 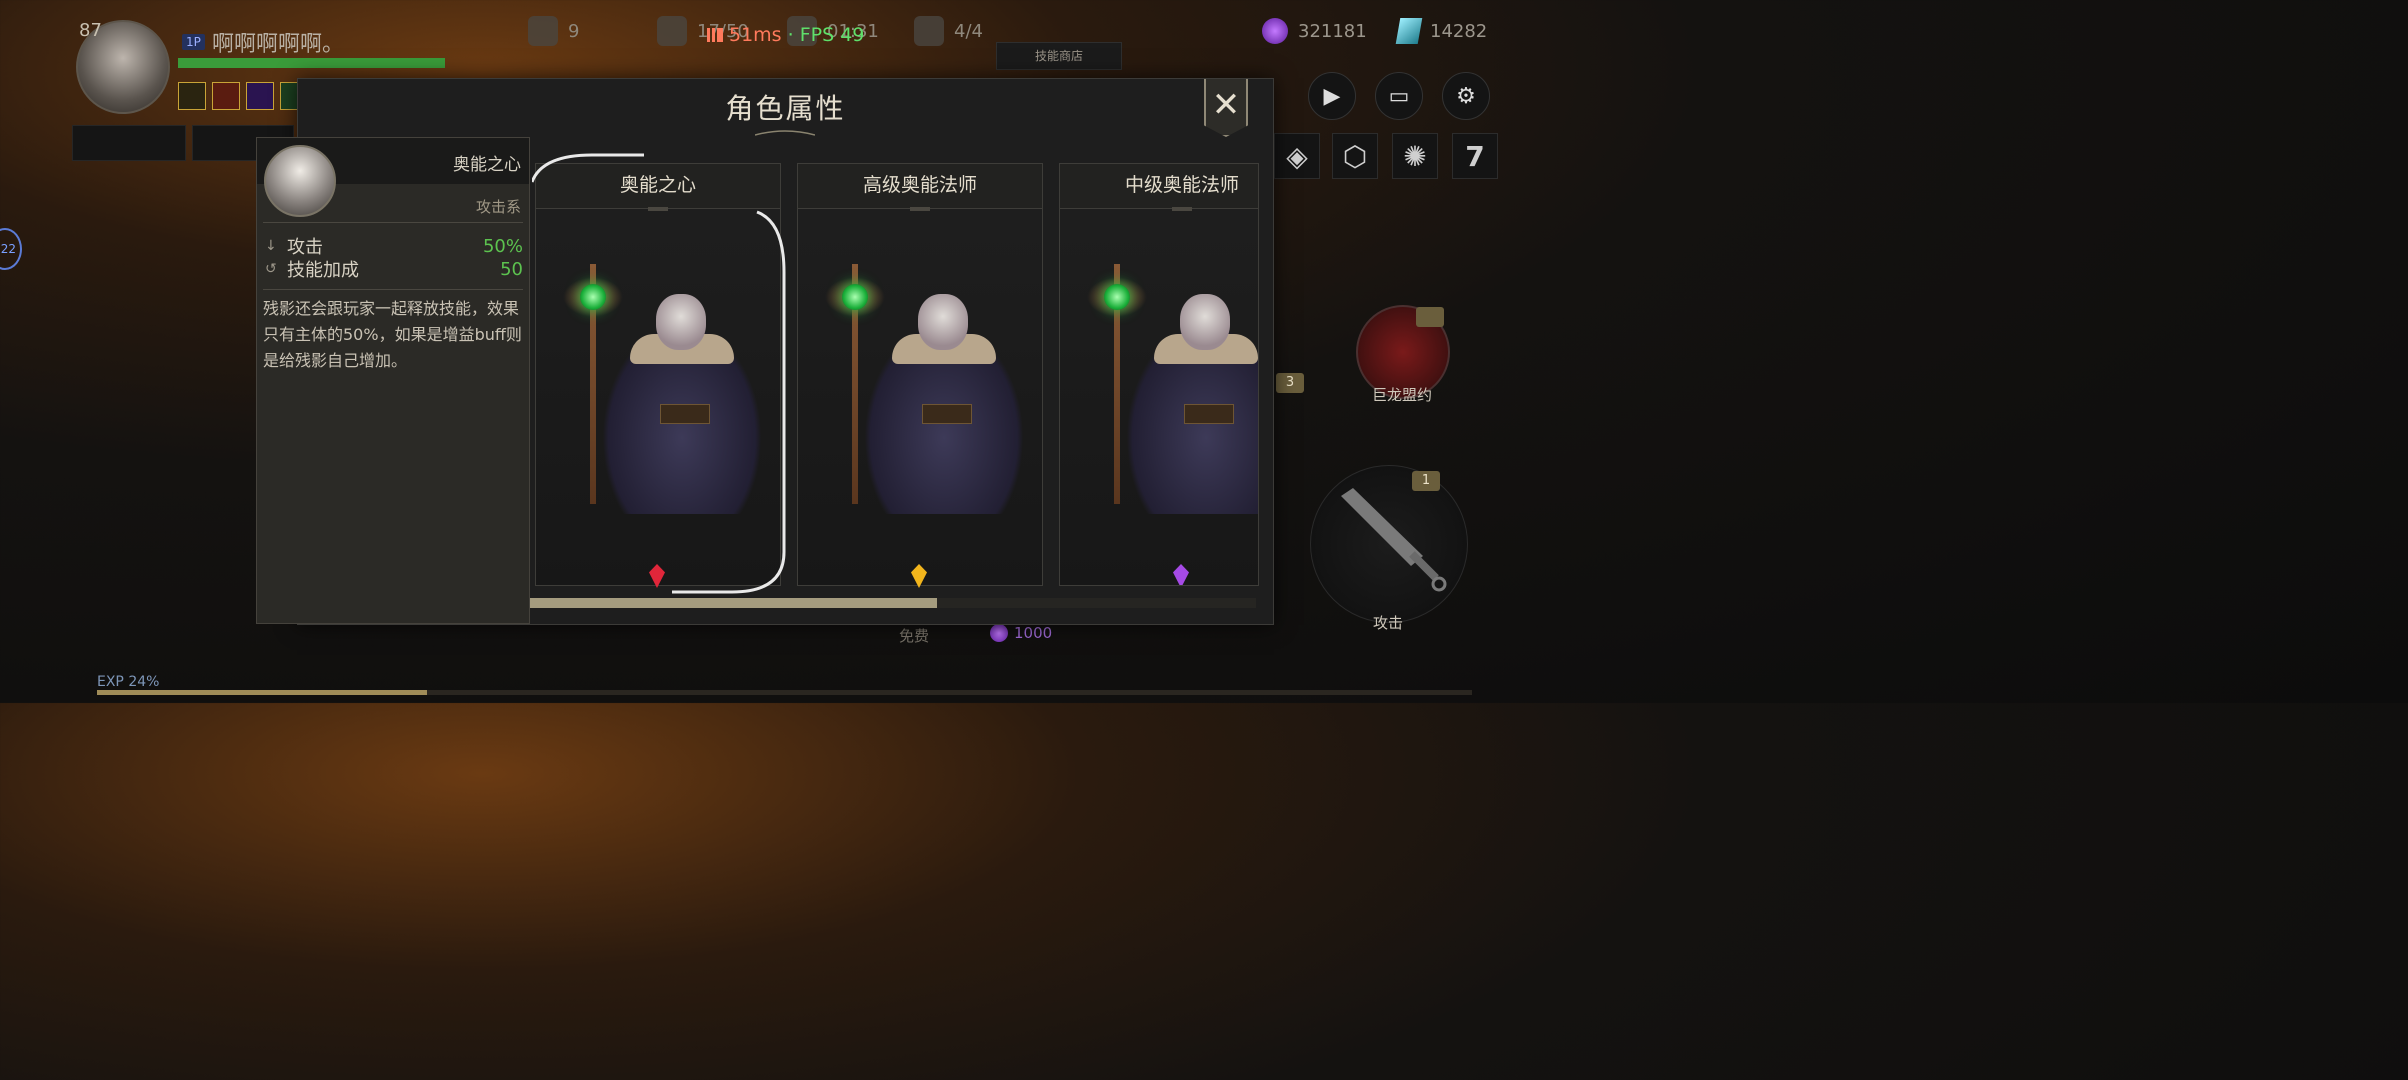 I want to click on character-name: 奥能之心, so click(x=487, y=165).